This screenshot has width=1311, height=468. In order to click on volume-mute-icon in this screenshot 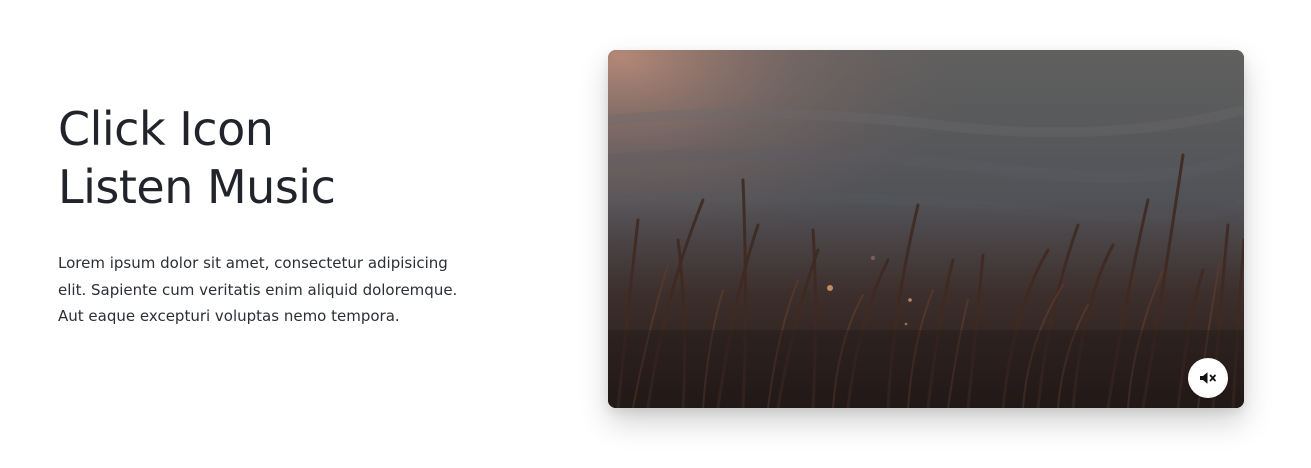, I will do `click(1208, 378)`.